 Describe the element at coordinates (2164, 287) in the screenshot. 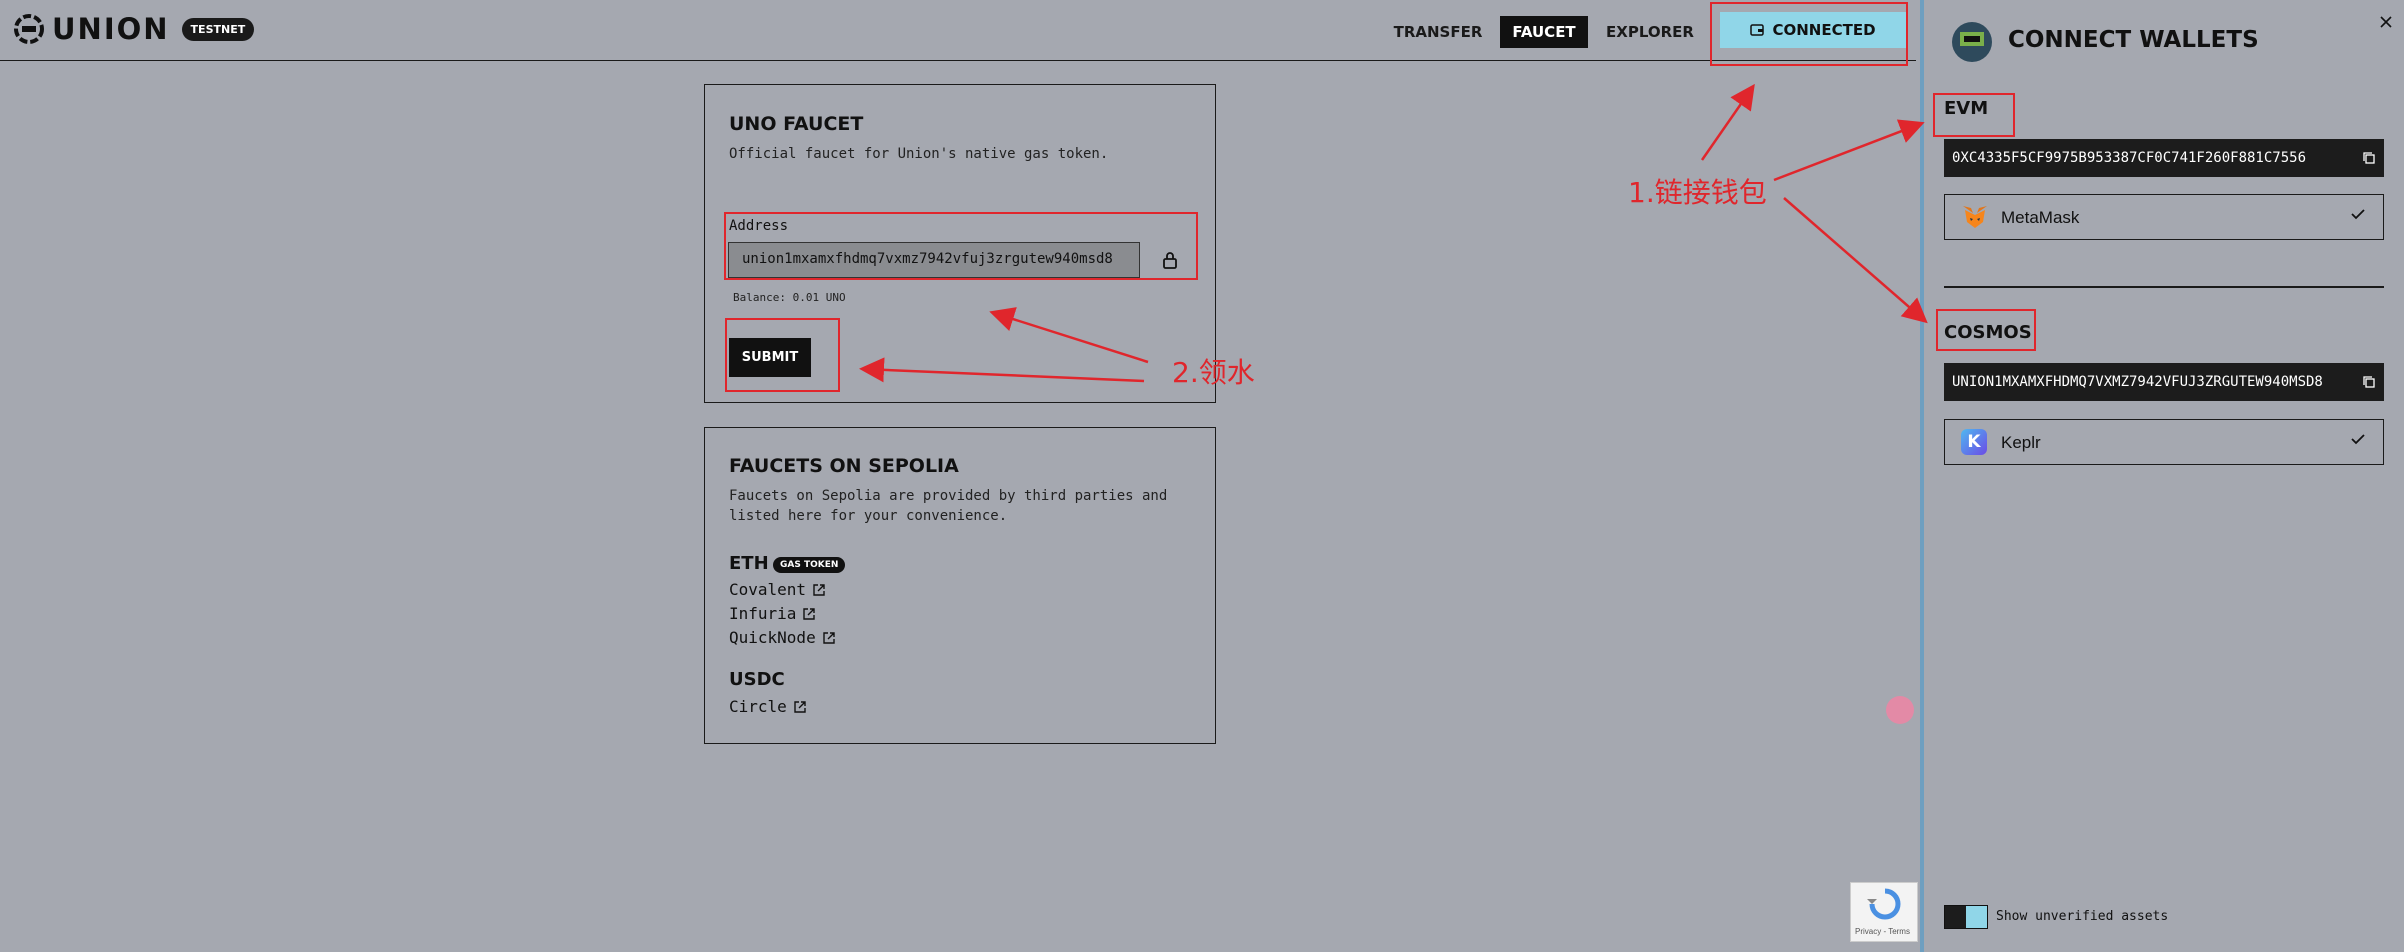

I see `section-divider` at that location.